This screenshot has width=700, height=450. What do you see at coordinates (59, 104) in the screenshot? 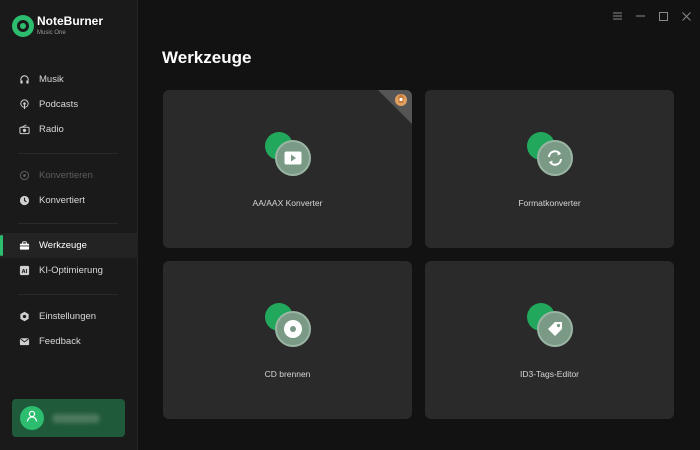
I see `sidebar-item-label: Podcasts` at bounding box center [59, 104].